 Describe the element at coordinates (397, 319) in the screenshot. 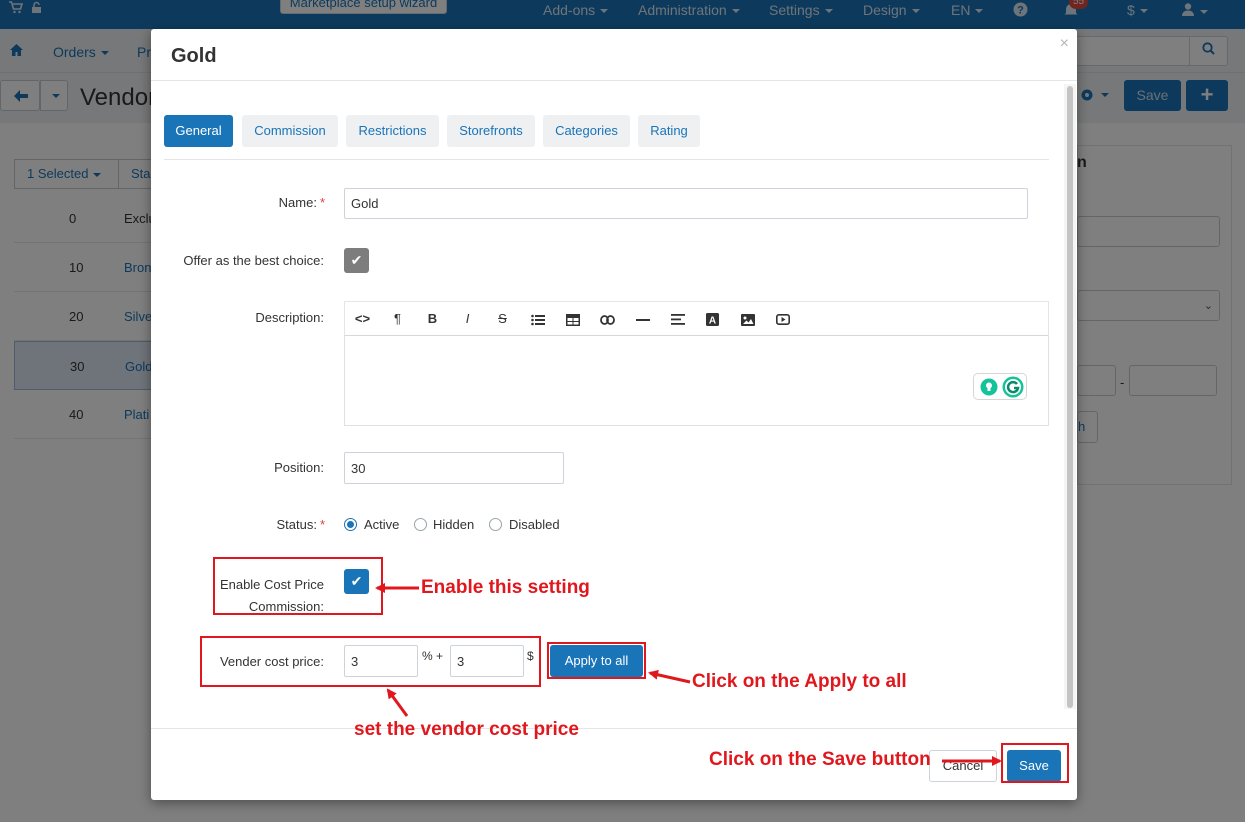

I see `paragraph-icon: ¶` at that location.